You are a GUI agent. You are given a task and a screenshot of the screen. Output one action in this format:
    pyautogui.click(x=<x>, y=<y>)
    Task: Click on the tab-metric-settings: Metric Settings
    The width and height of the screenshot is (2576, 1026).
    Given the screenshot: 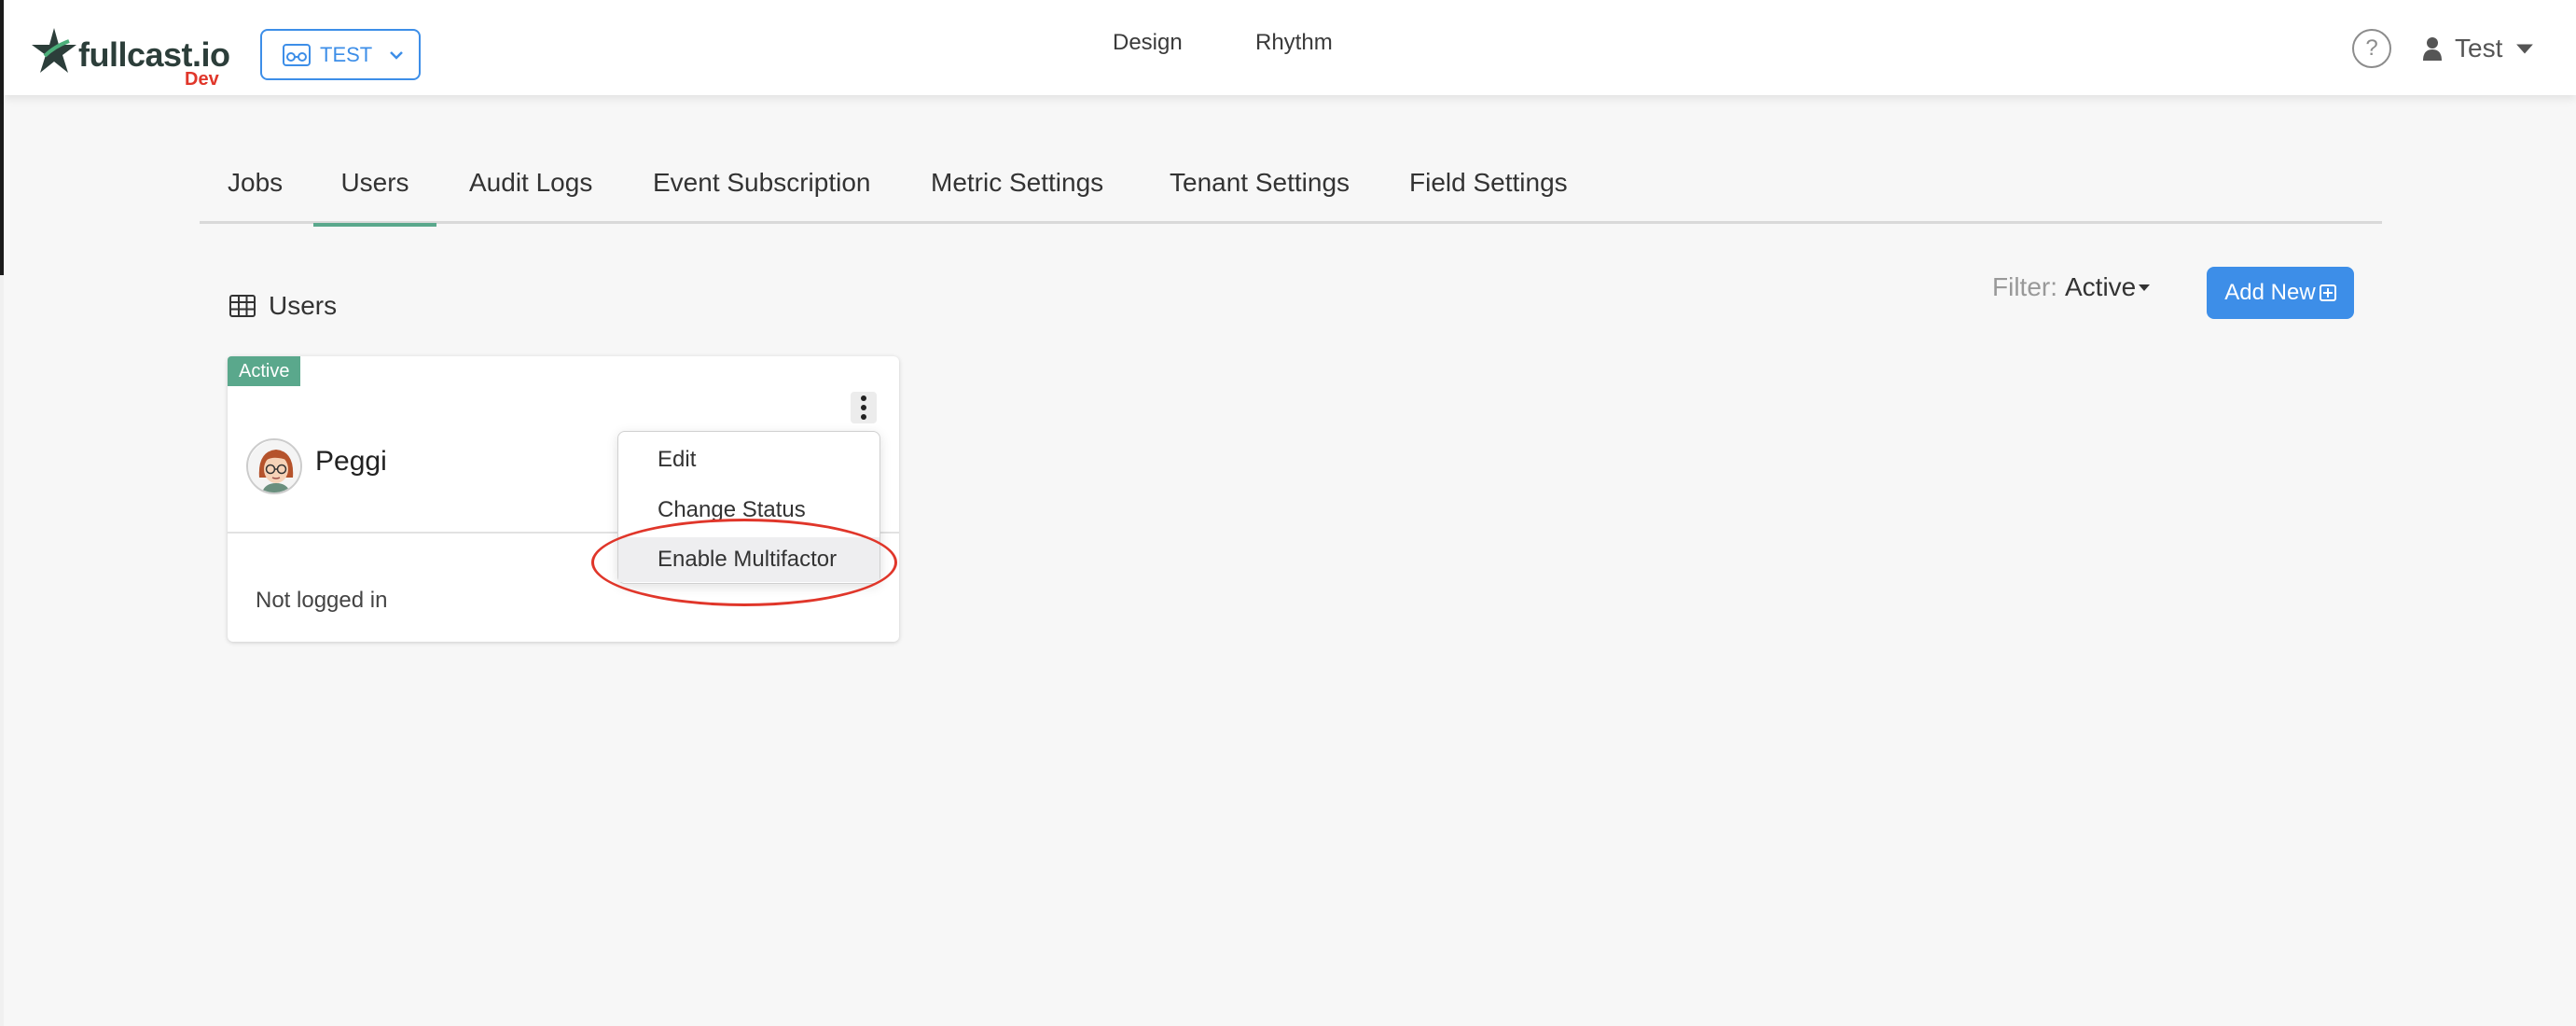 What is the action you would take?
    pyautogui.click(x=1017, y=182)
    